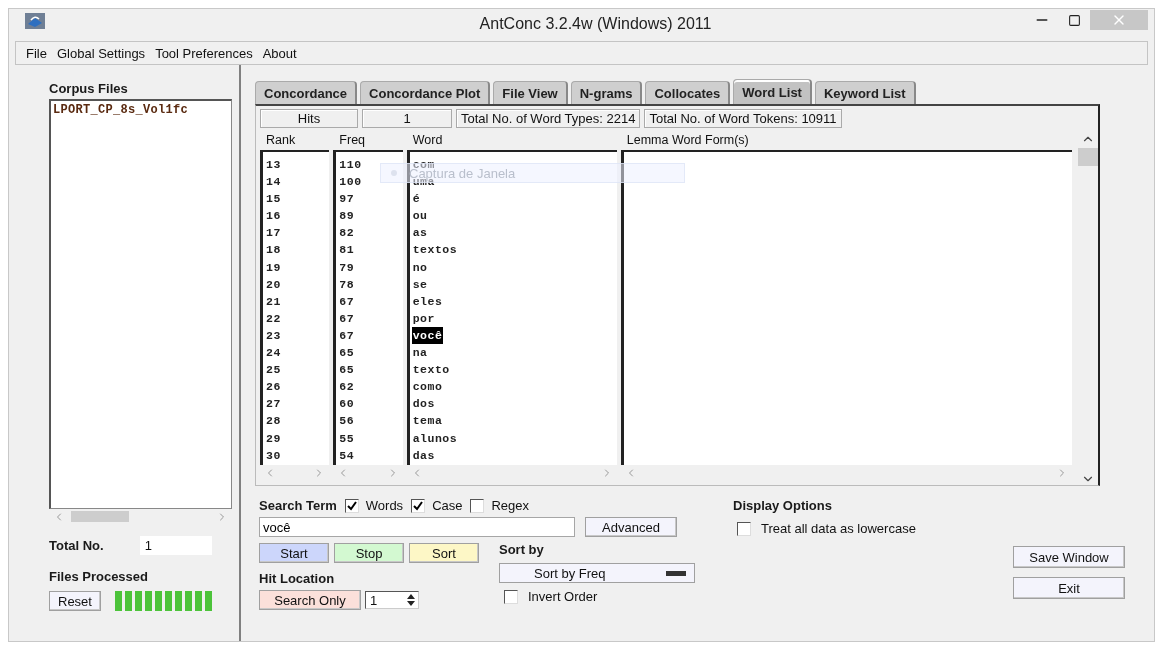  I want to click on table-cell-text: 30, so click(273, 455).